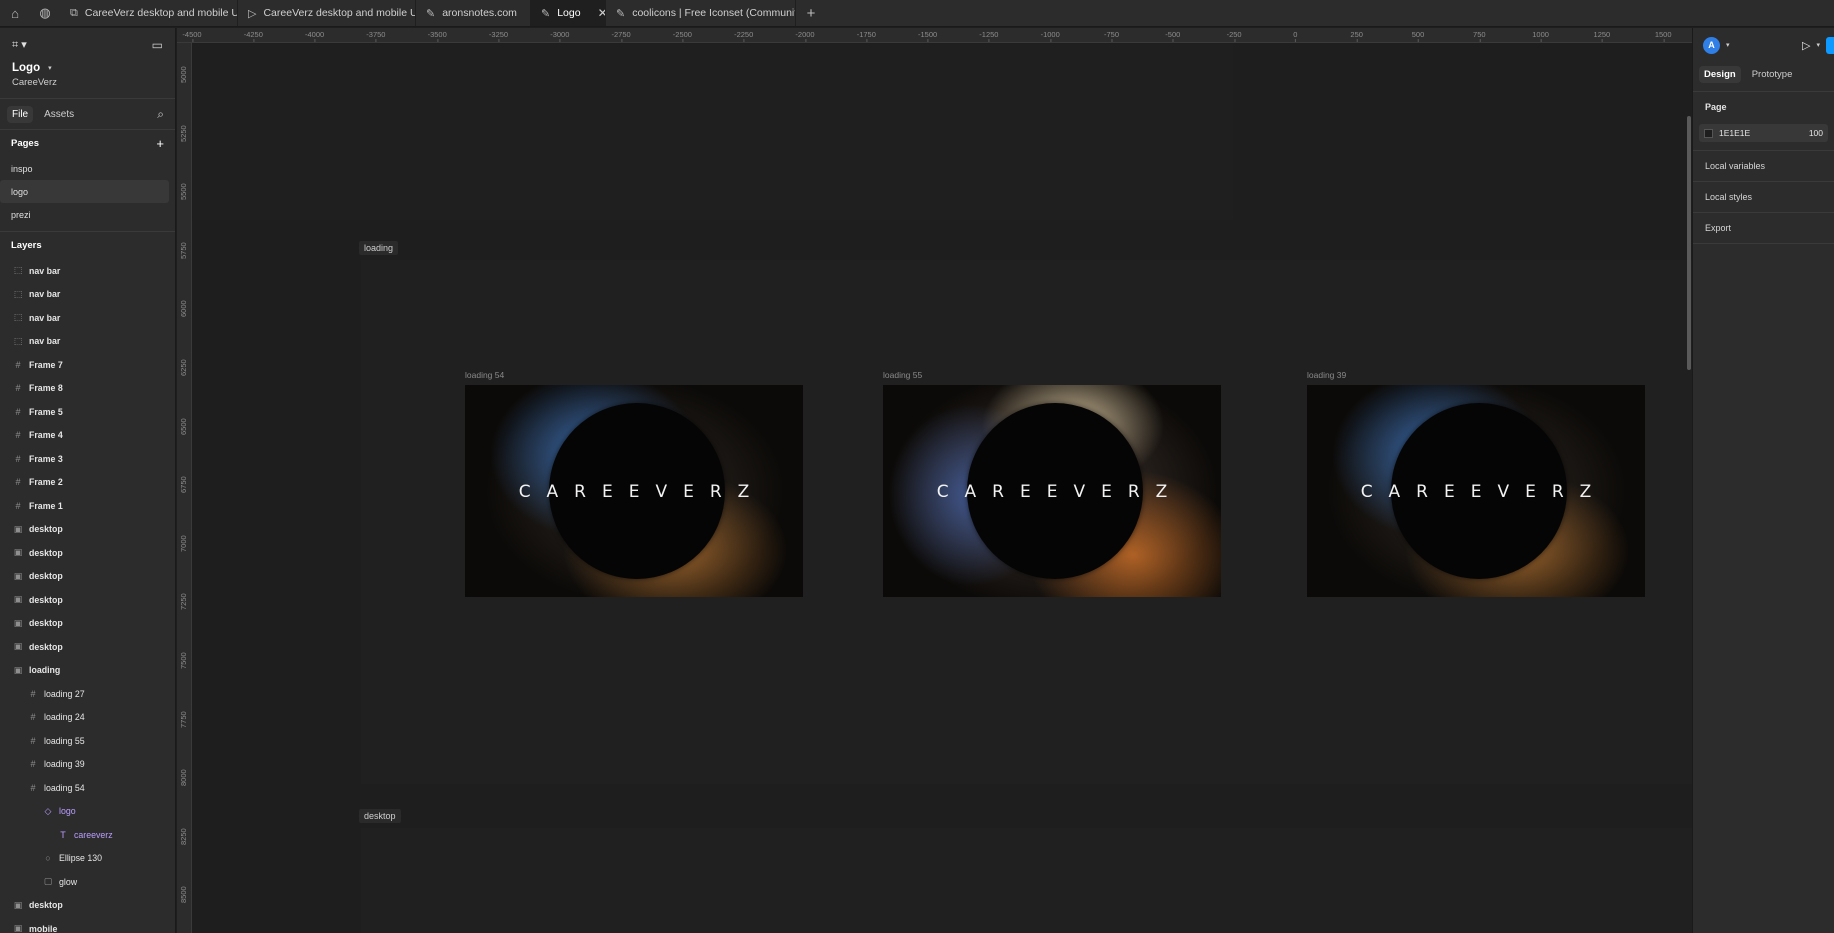 The height and width of the screenshot is (933, 1834). Describe the element at coordinates (87, 671) in the screenshot. I see `layer-item: ▣ loading` at that location.